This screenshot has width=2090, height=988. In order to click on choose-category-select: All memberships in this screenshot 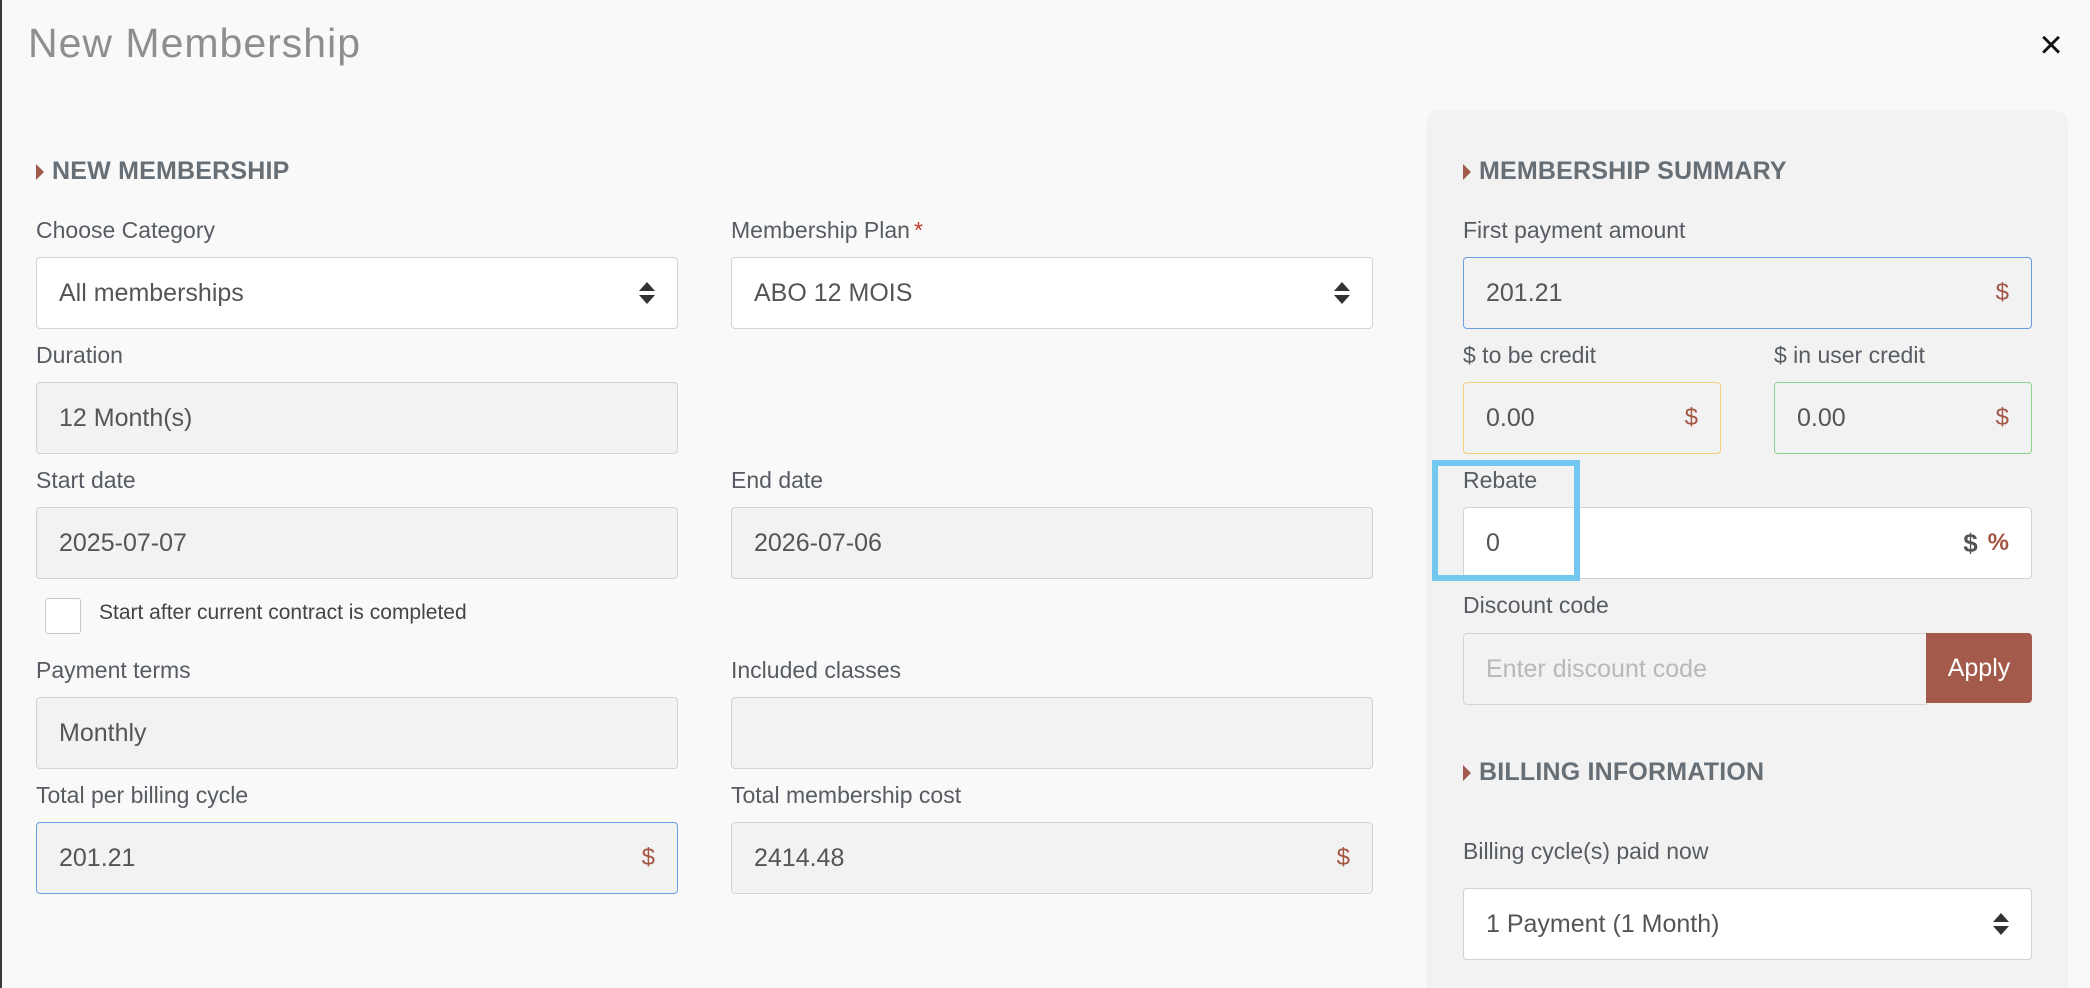, I will do `click(357, 293)`.